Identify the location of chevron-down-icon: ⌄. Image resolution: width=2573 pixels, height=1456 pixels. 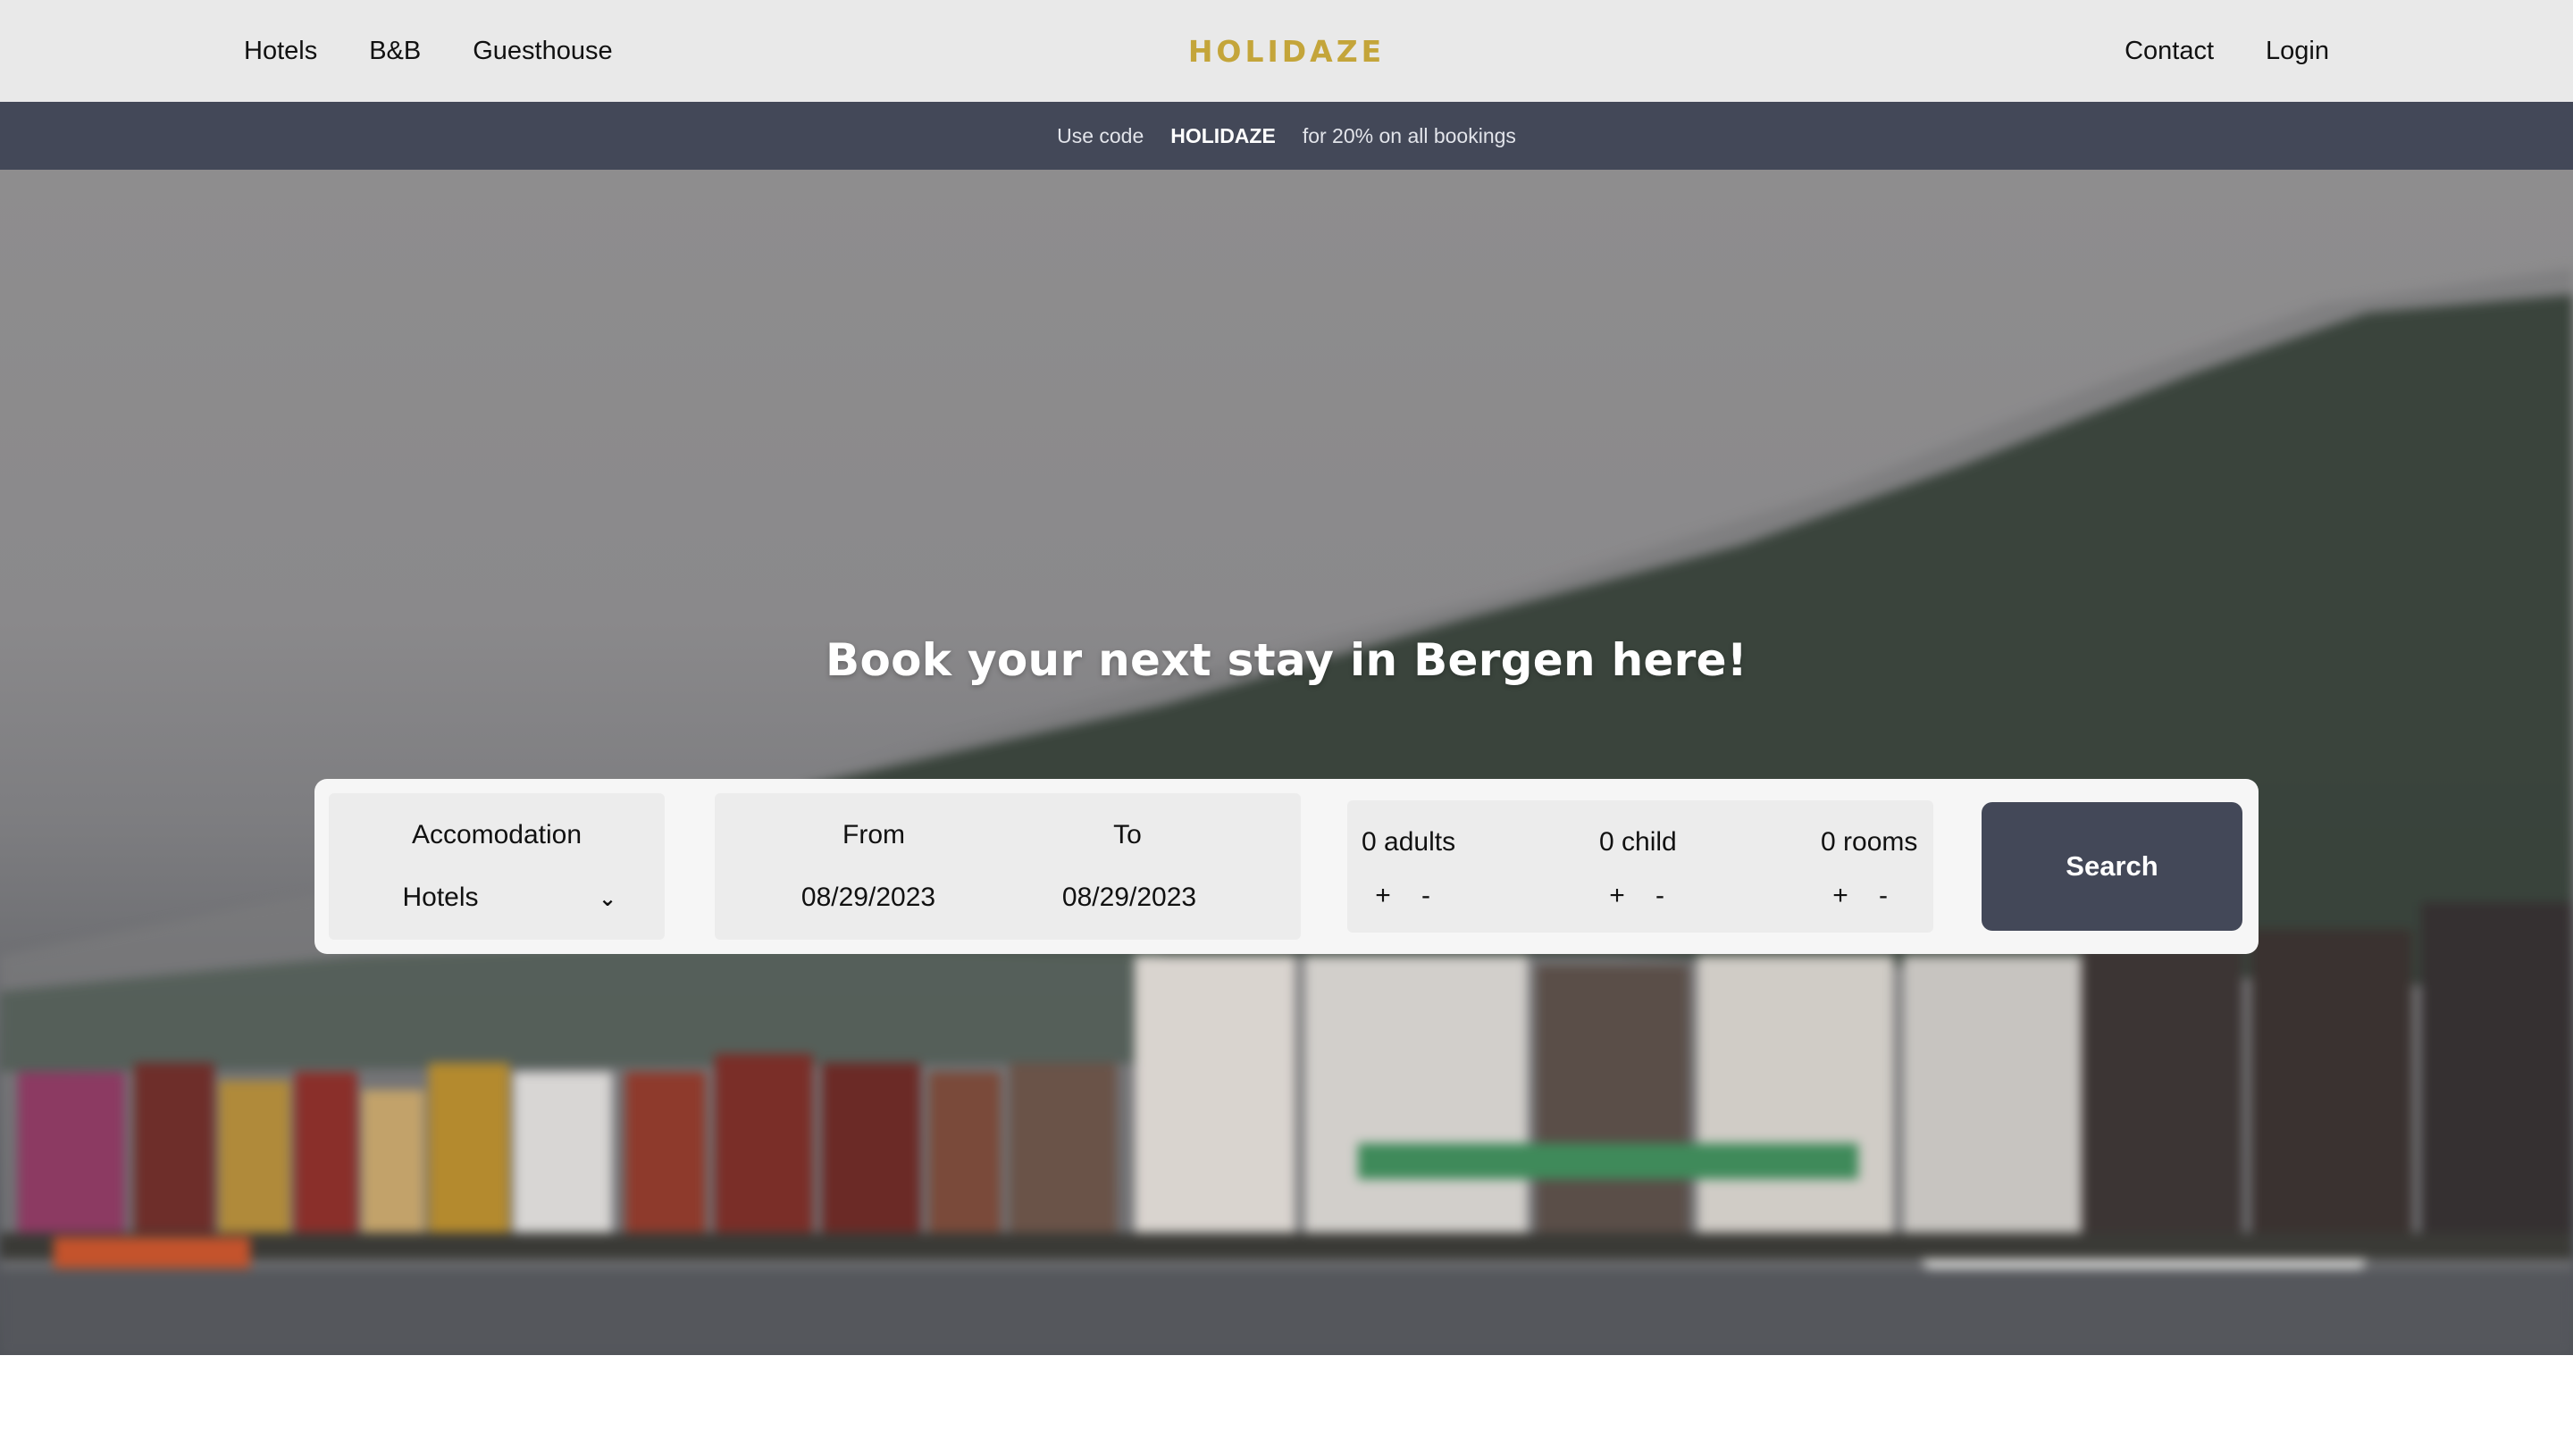
(607, 899).